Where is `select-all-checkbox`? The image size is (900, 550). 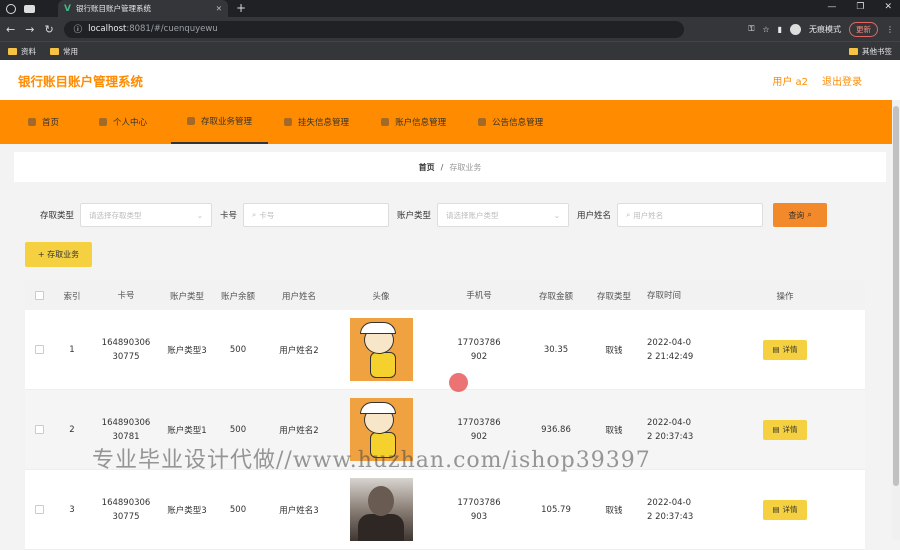 select-all-checkbox is located at coordinates (39, 295).